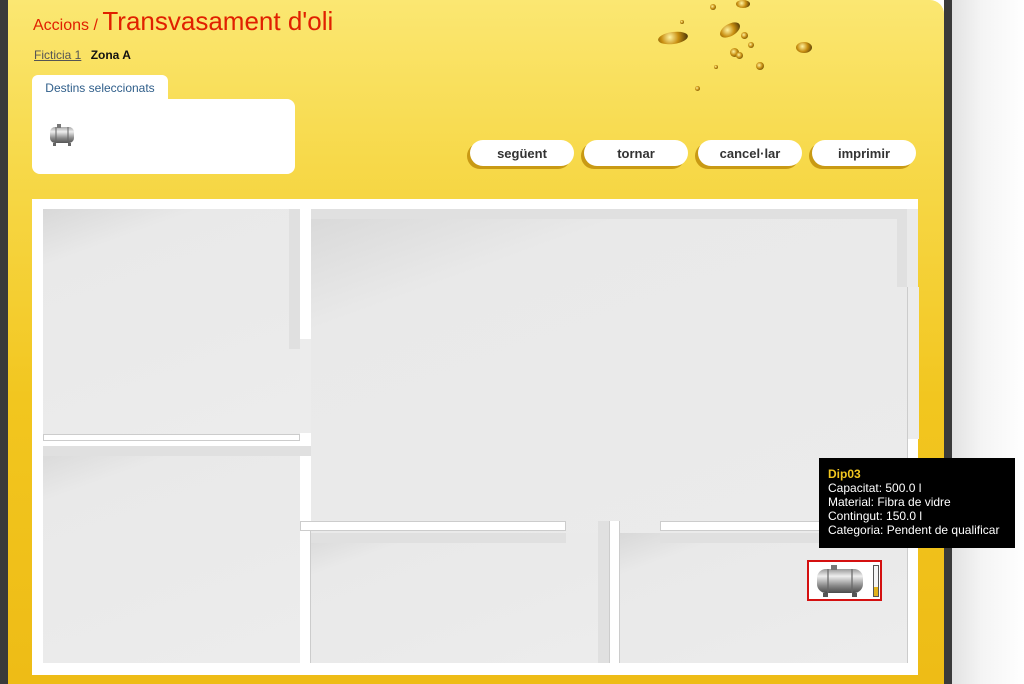  I want to click on tank-level-gauge, so click(876, 581).